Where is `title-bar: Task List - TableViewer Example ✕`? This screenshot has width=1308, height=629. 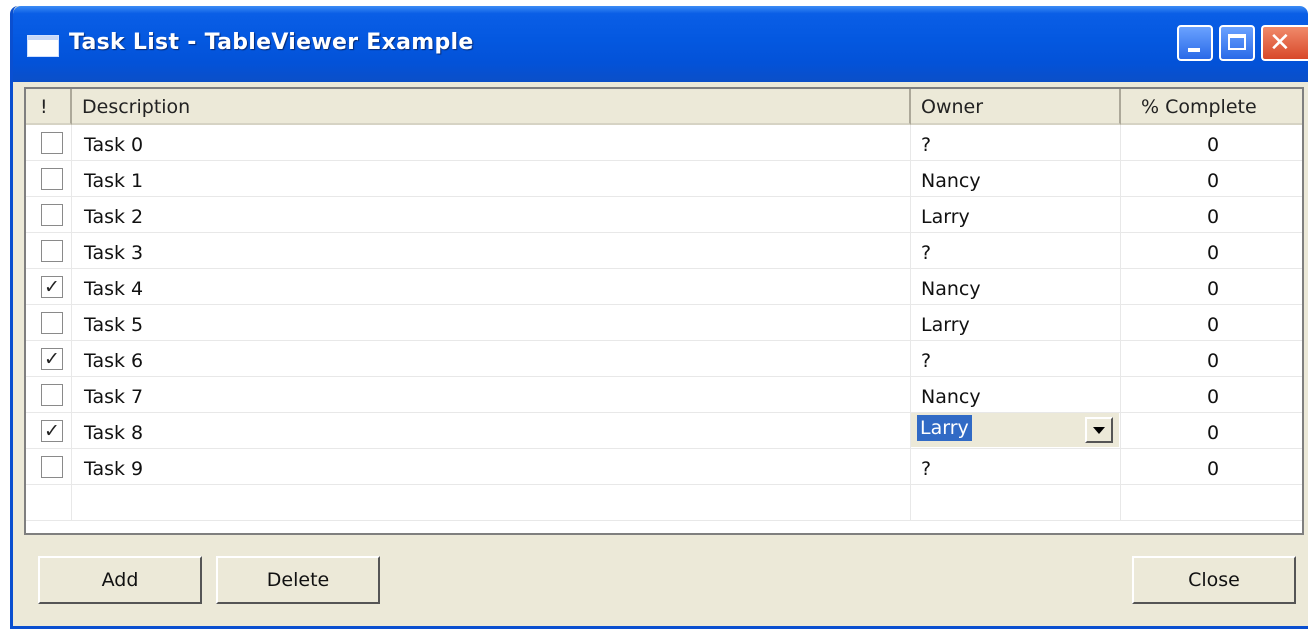
title-bar: Task List - TableViewer Example ✕ is located at coordinates (660, 44).